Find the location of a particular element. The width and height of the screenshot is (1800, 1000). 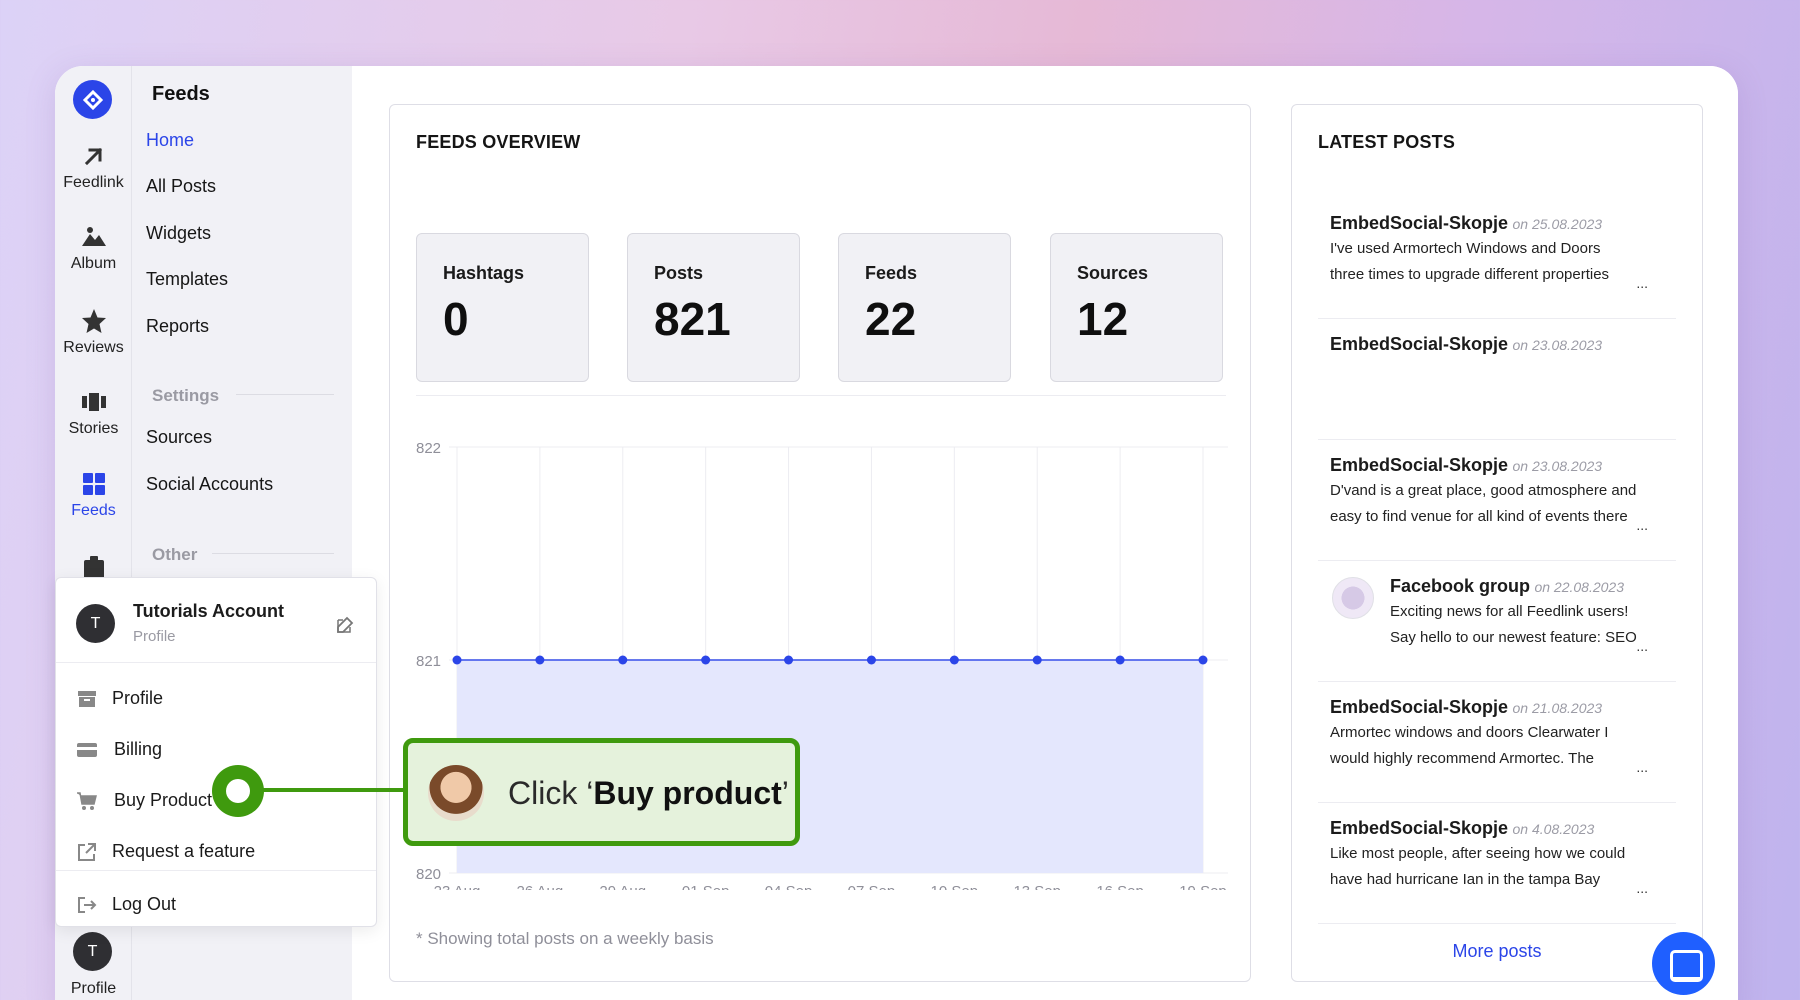

stat-posts: Posts 821 is located at coordinates (713, 307).